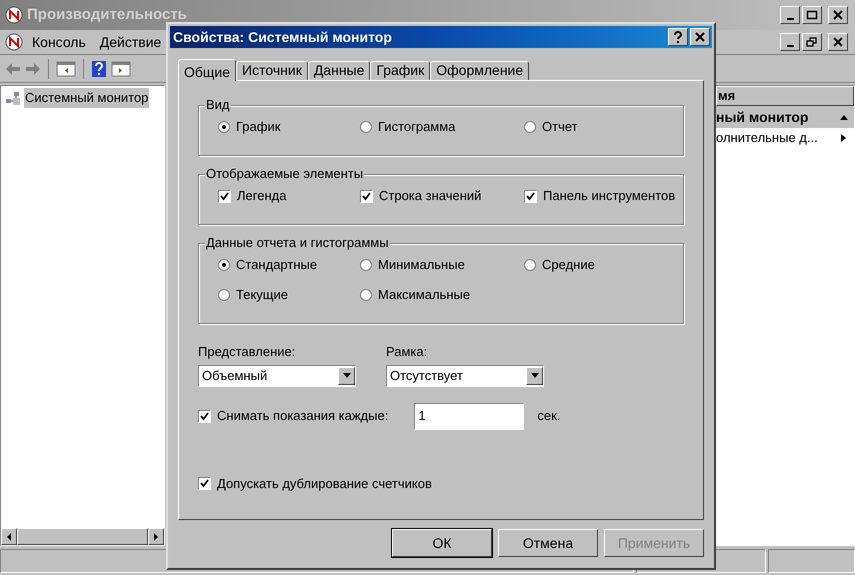 This screenshot has width=855, height=575. I want to click on interval-input: 1, so click(469, 416).